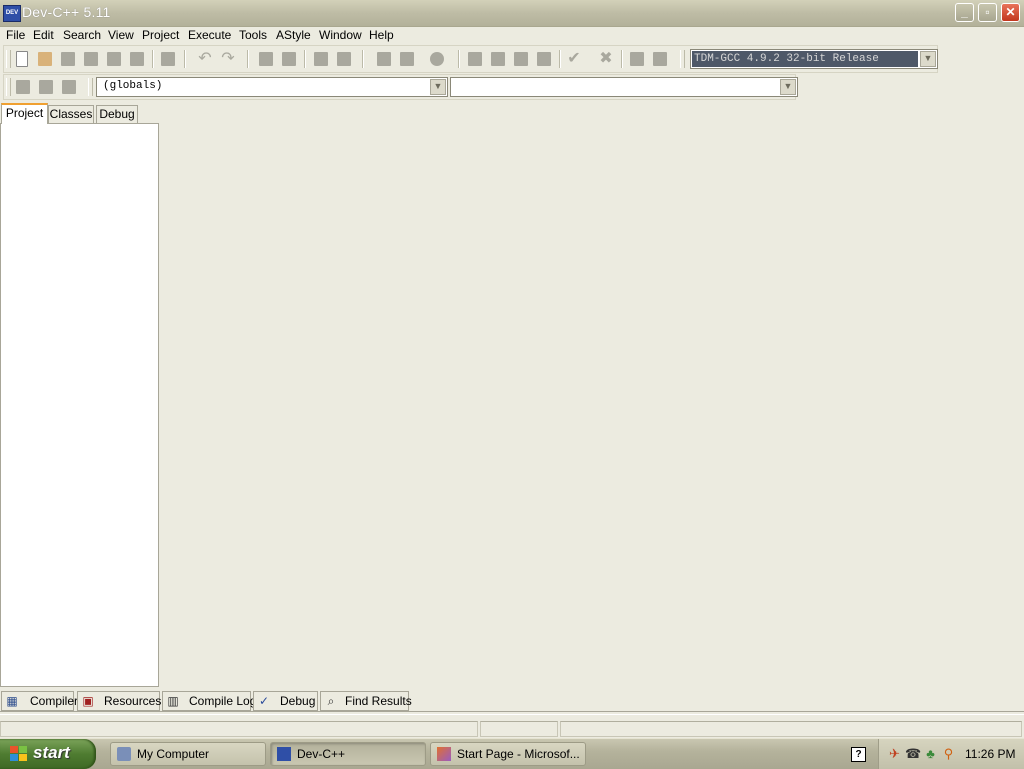  I want to click on status-pane-info, so click(791, 729).